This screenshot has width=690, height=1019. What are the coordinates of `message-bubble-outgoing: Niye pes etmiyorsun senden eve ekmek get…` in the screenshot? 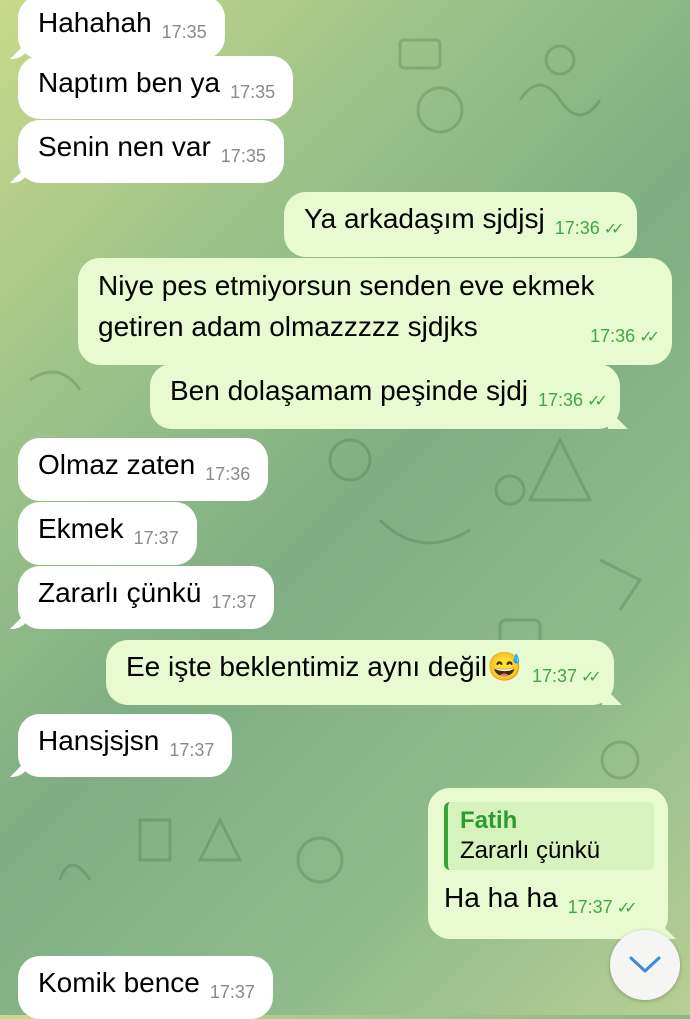 It's located at (375, 311).